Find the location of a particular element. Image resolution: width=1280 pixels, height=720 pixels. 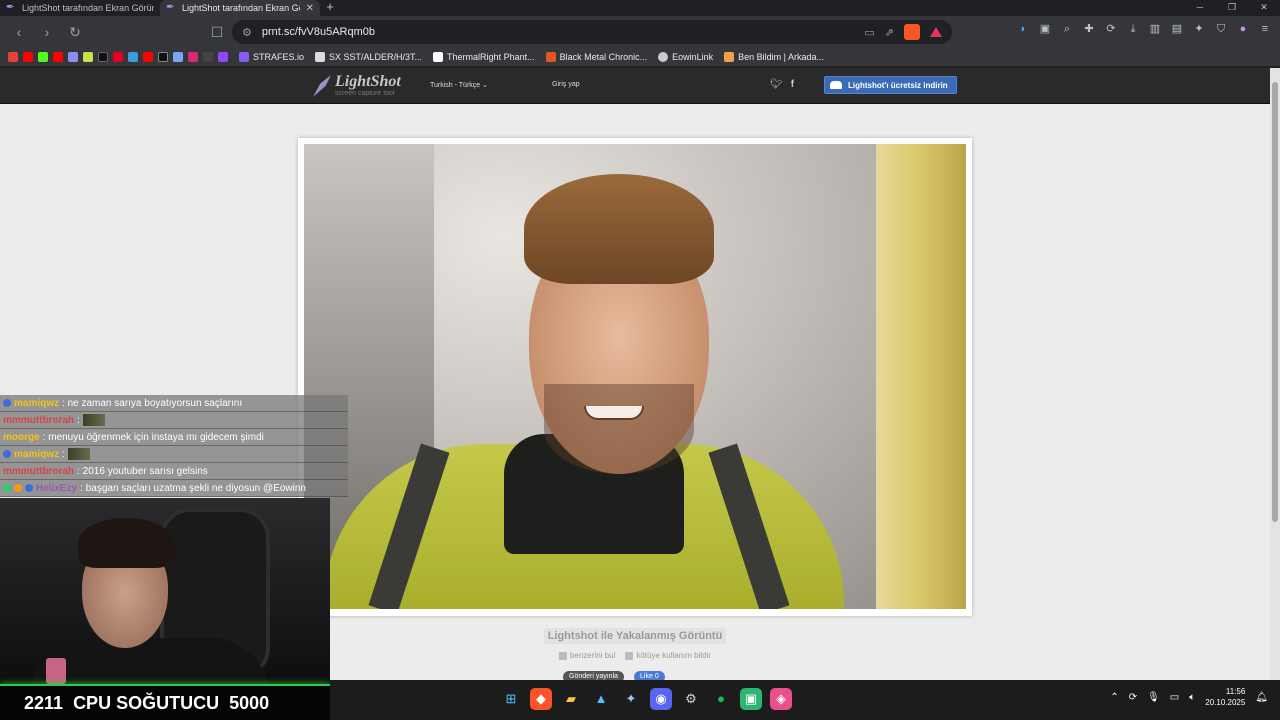

app-icon: ✦ is located at coordinates (631, 699).